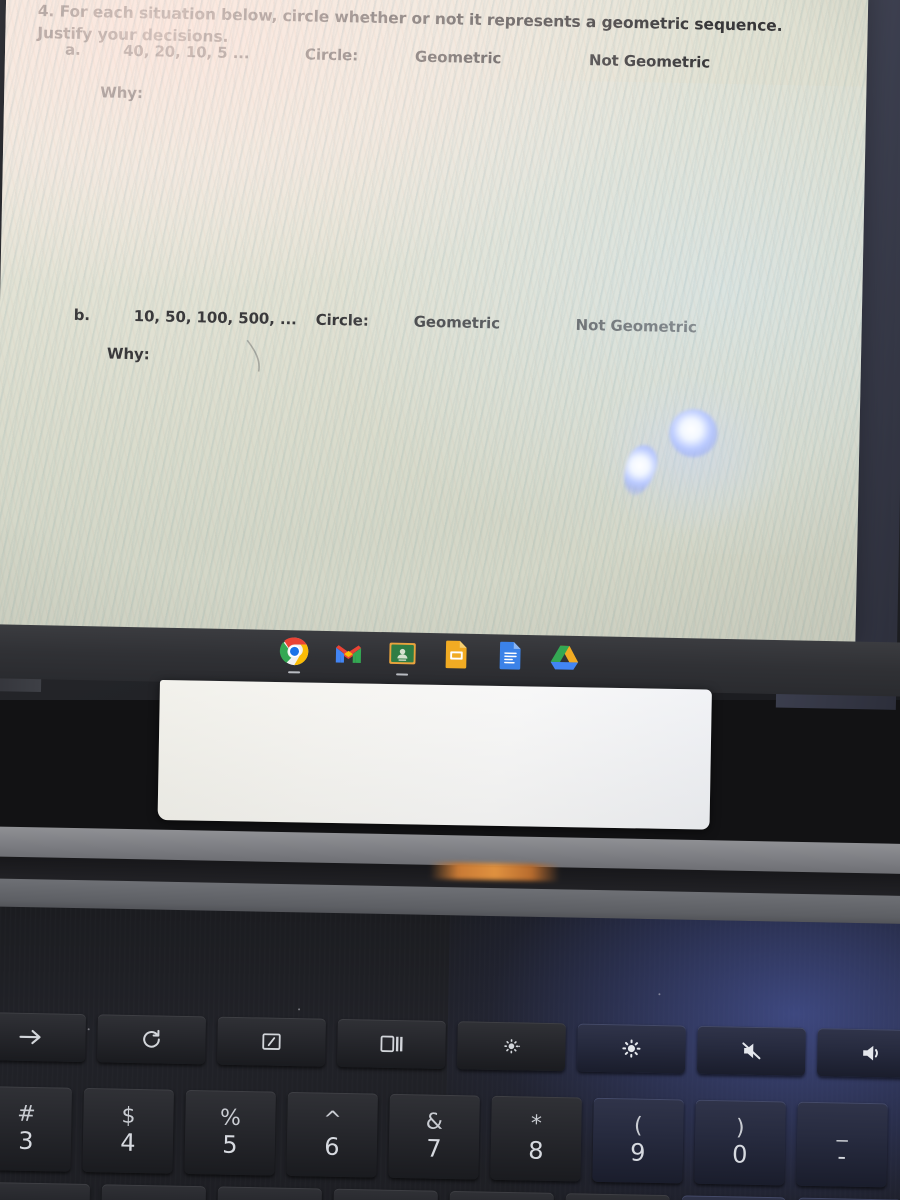  I want to click on item-b-row: b., so click(82, 315).